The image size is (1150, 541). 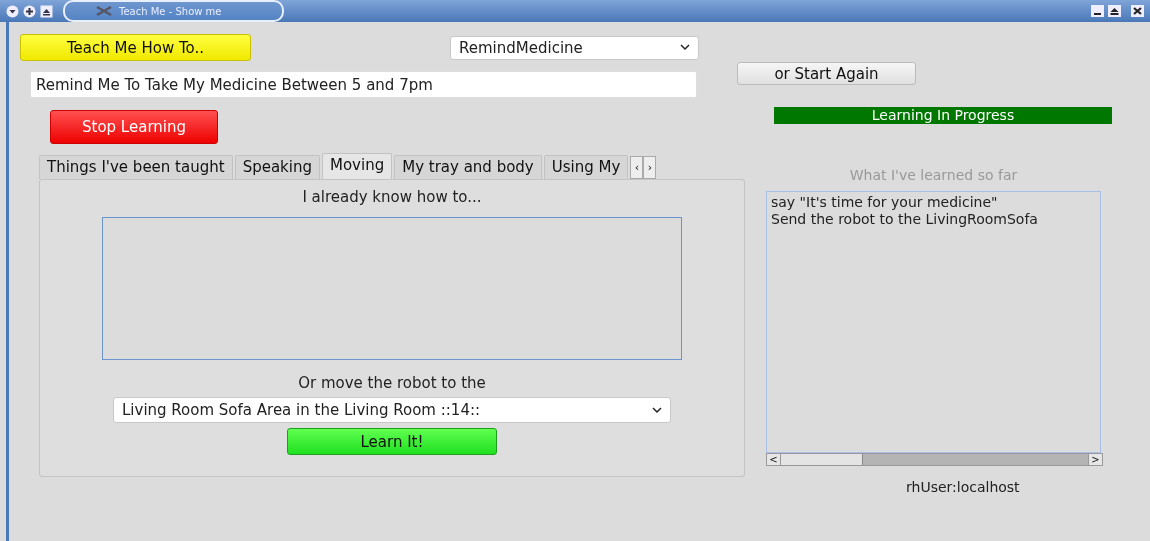 What do you see at coordinates (1095, 459) in the screenshot?
I see `scroll-right-button: >` at bounding box center [1095, 459].